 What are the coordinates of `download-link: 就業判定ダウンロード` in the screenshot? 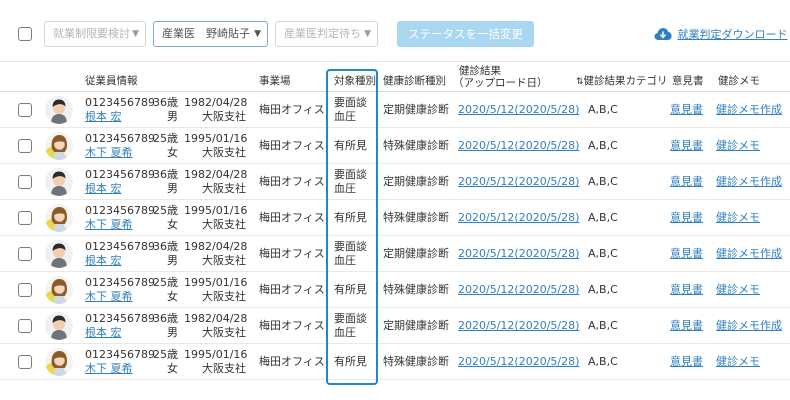 It's located at (733, 34).